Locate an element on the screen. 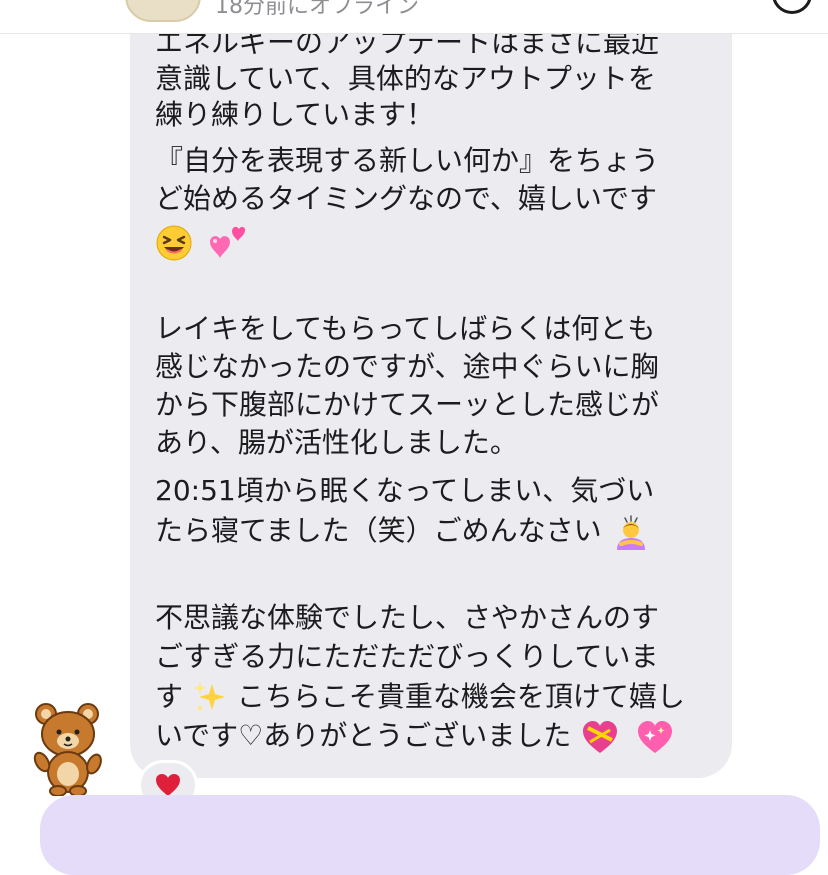  info-icon is located at coordinates (792, 7).